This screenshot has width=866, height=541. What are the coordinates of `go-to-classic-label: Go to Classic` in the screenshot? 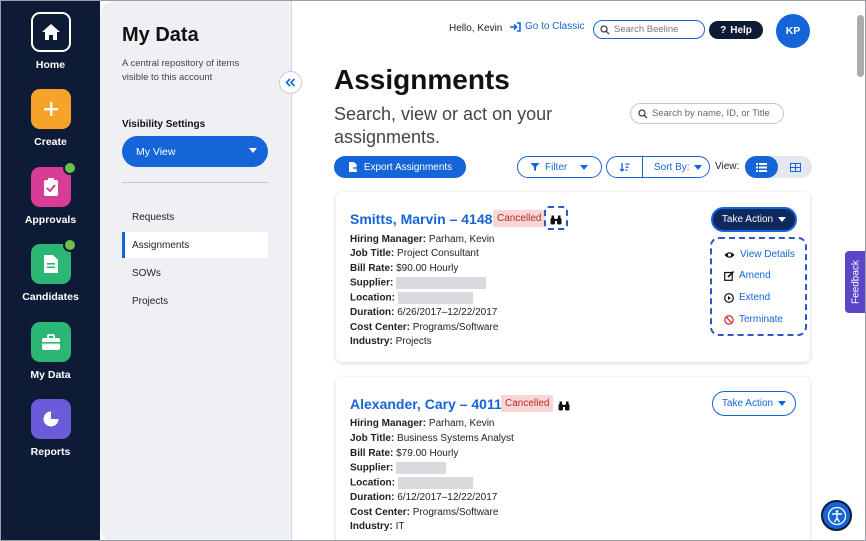 It's located at (555, 26).